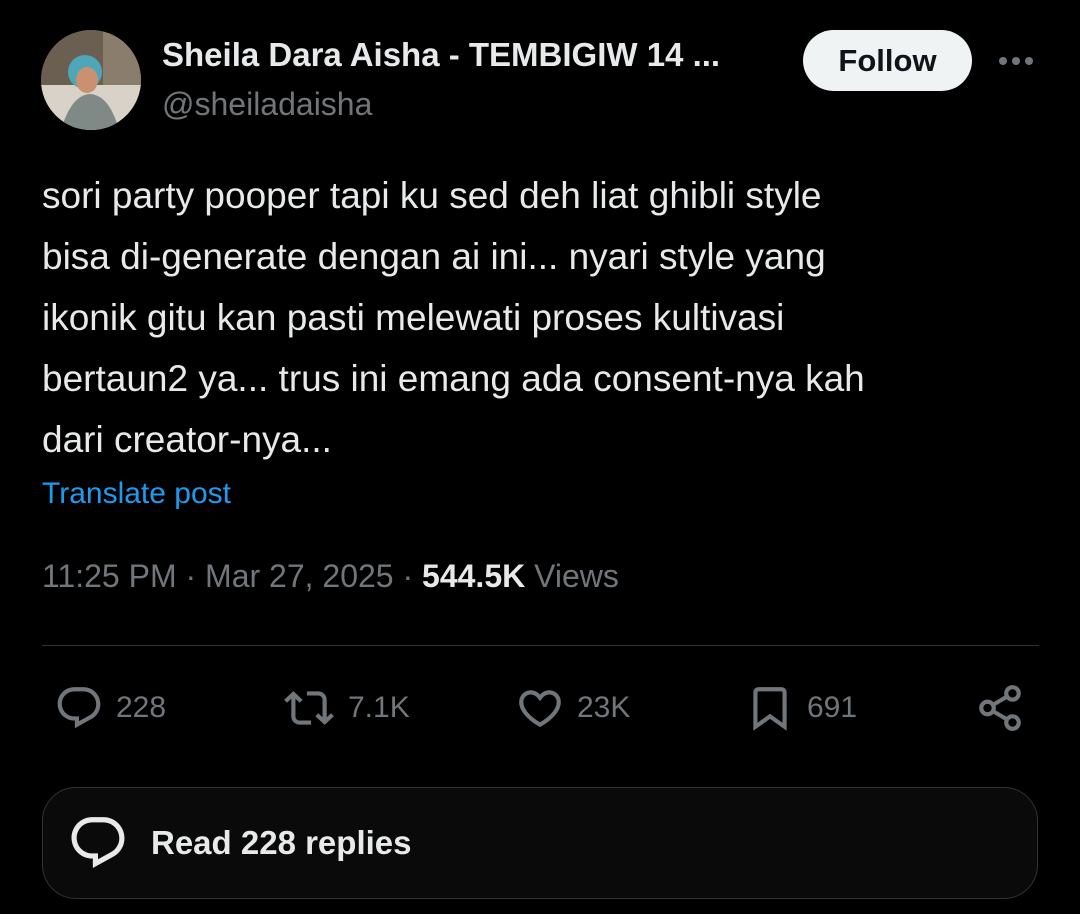 The width and height of the screenshot is (1080, 914). Describe the element at coordinates (572, 576) in the screenshot. I see `views-label: Views` at that location.